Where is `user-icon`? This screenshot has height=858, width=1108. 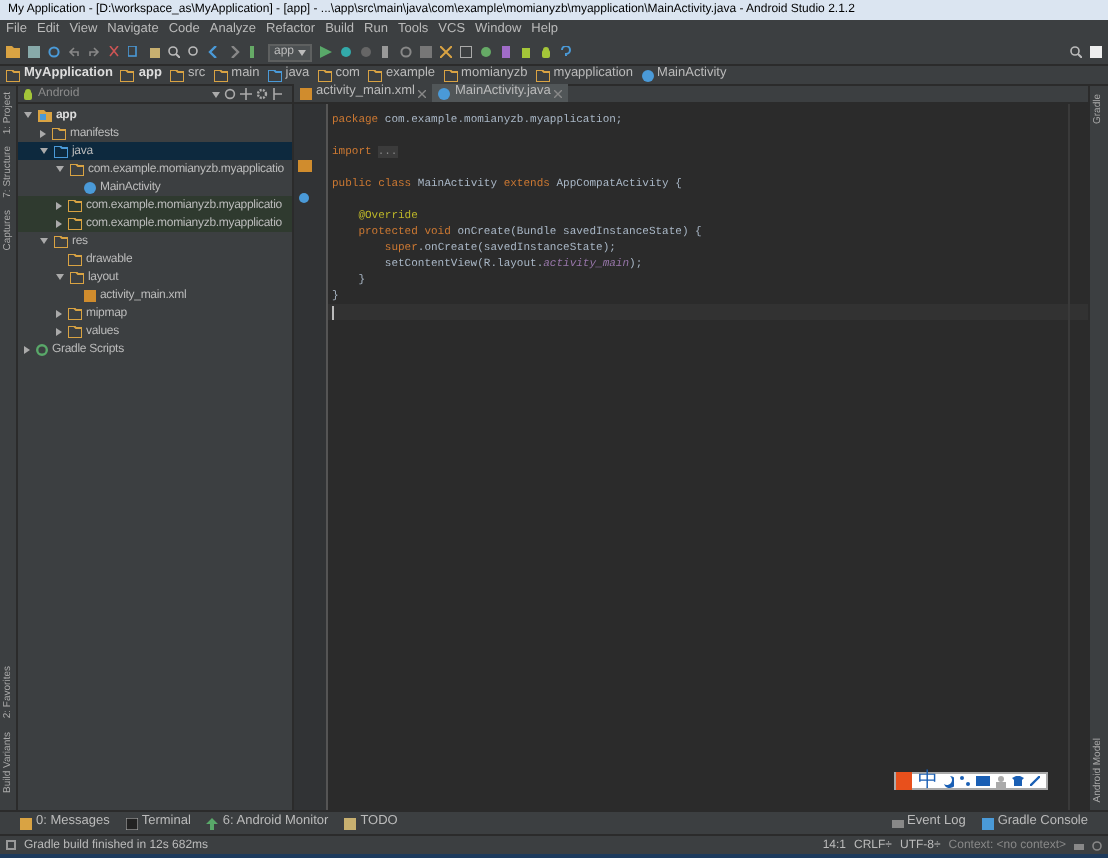 user-icon is located at coordinates (1001, 781).